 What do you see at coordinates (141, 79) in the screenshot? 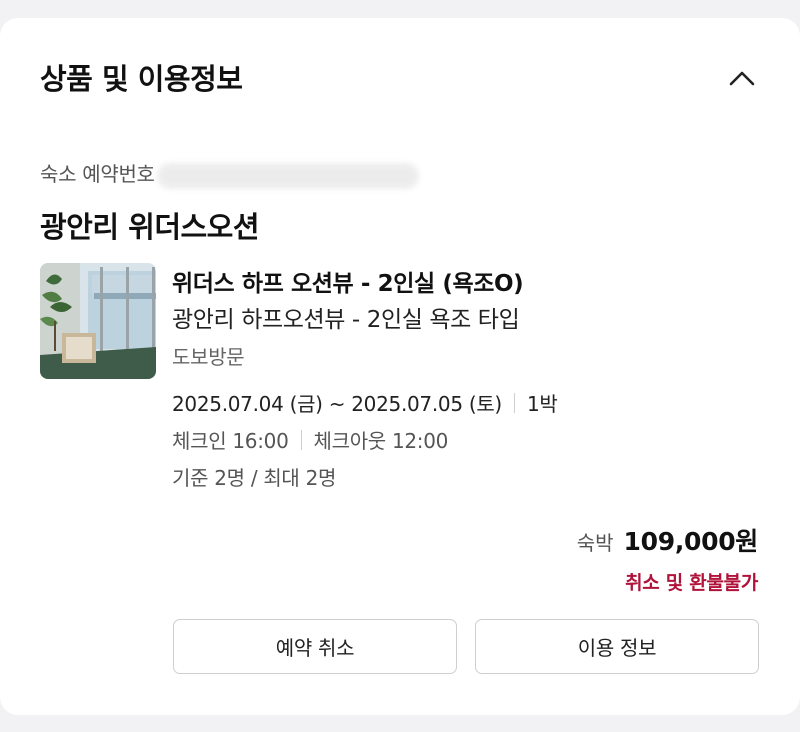
I see `section-title: 상품 및 이용정보` at bounding box center [141, 79].